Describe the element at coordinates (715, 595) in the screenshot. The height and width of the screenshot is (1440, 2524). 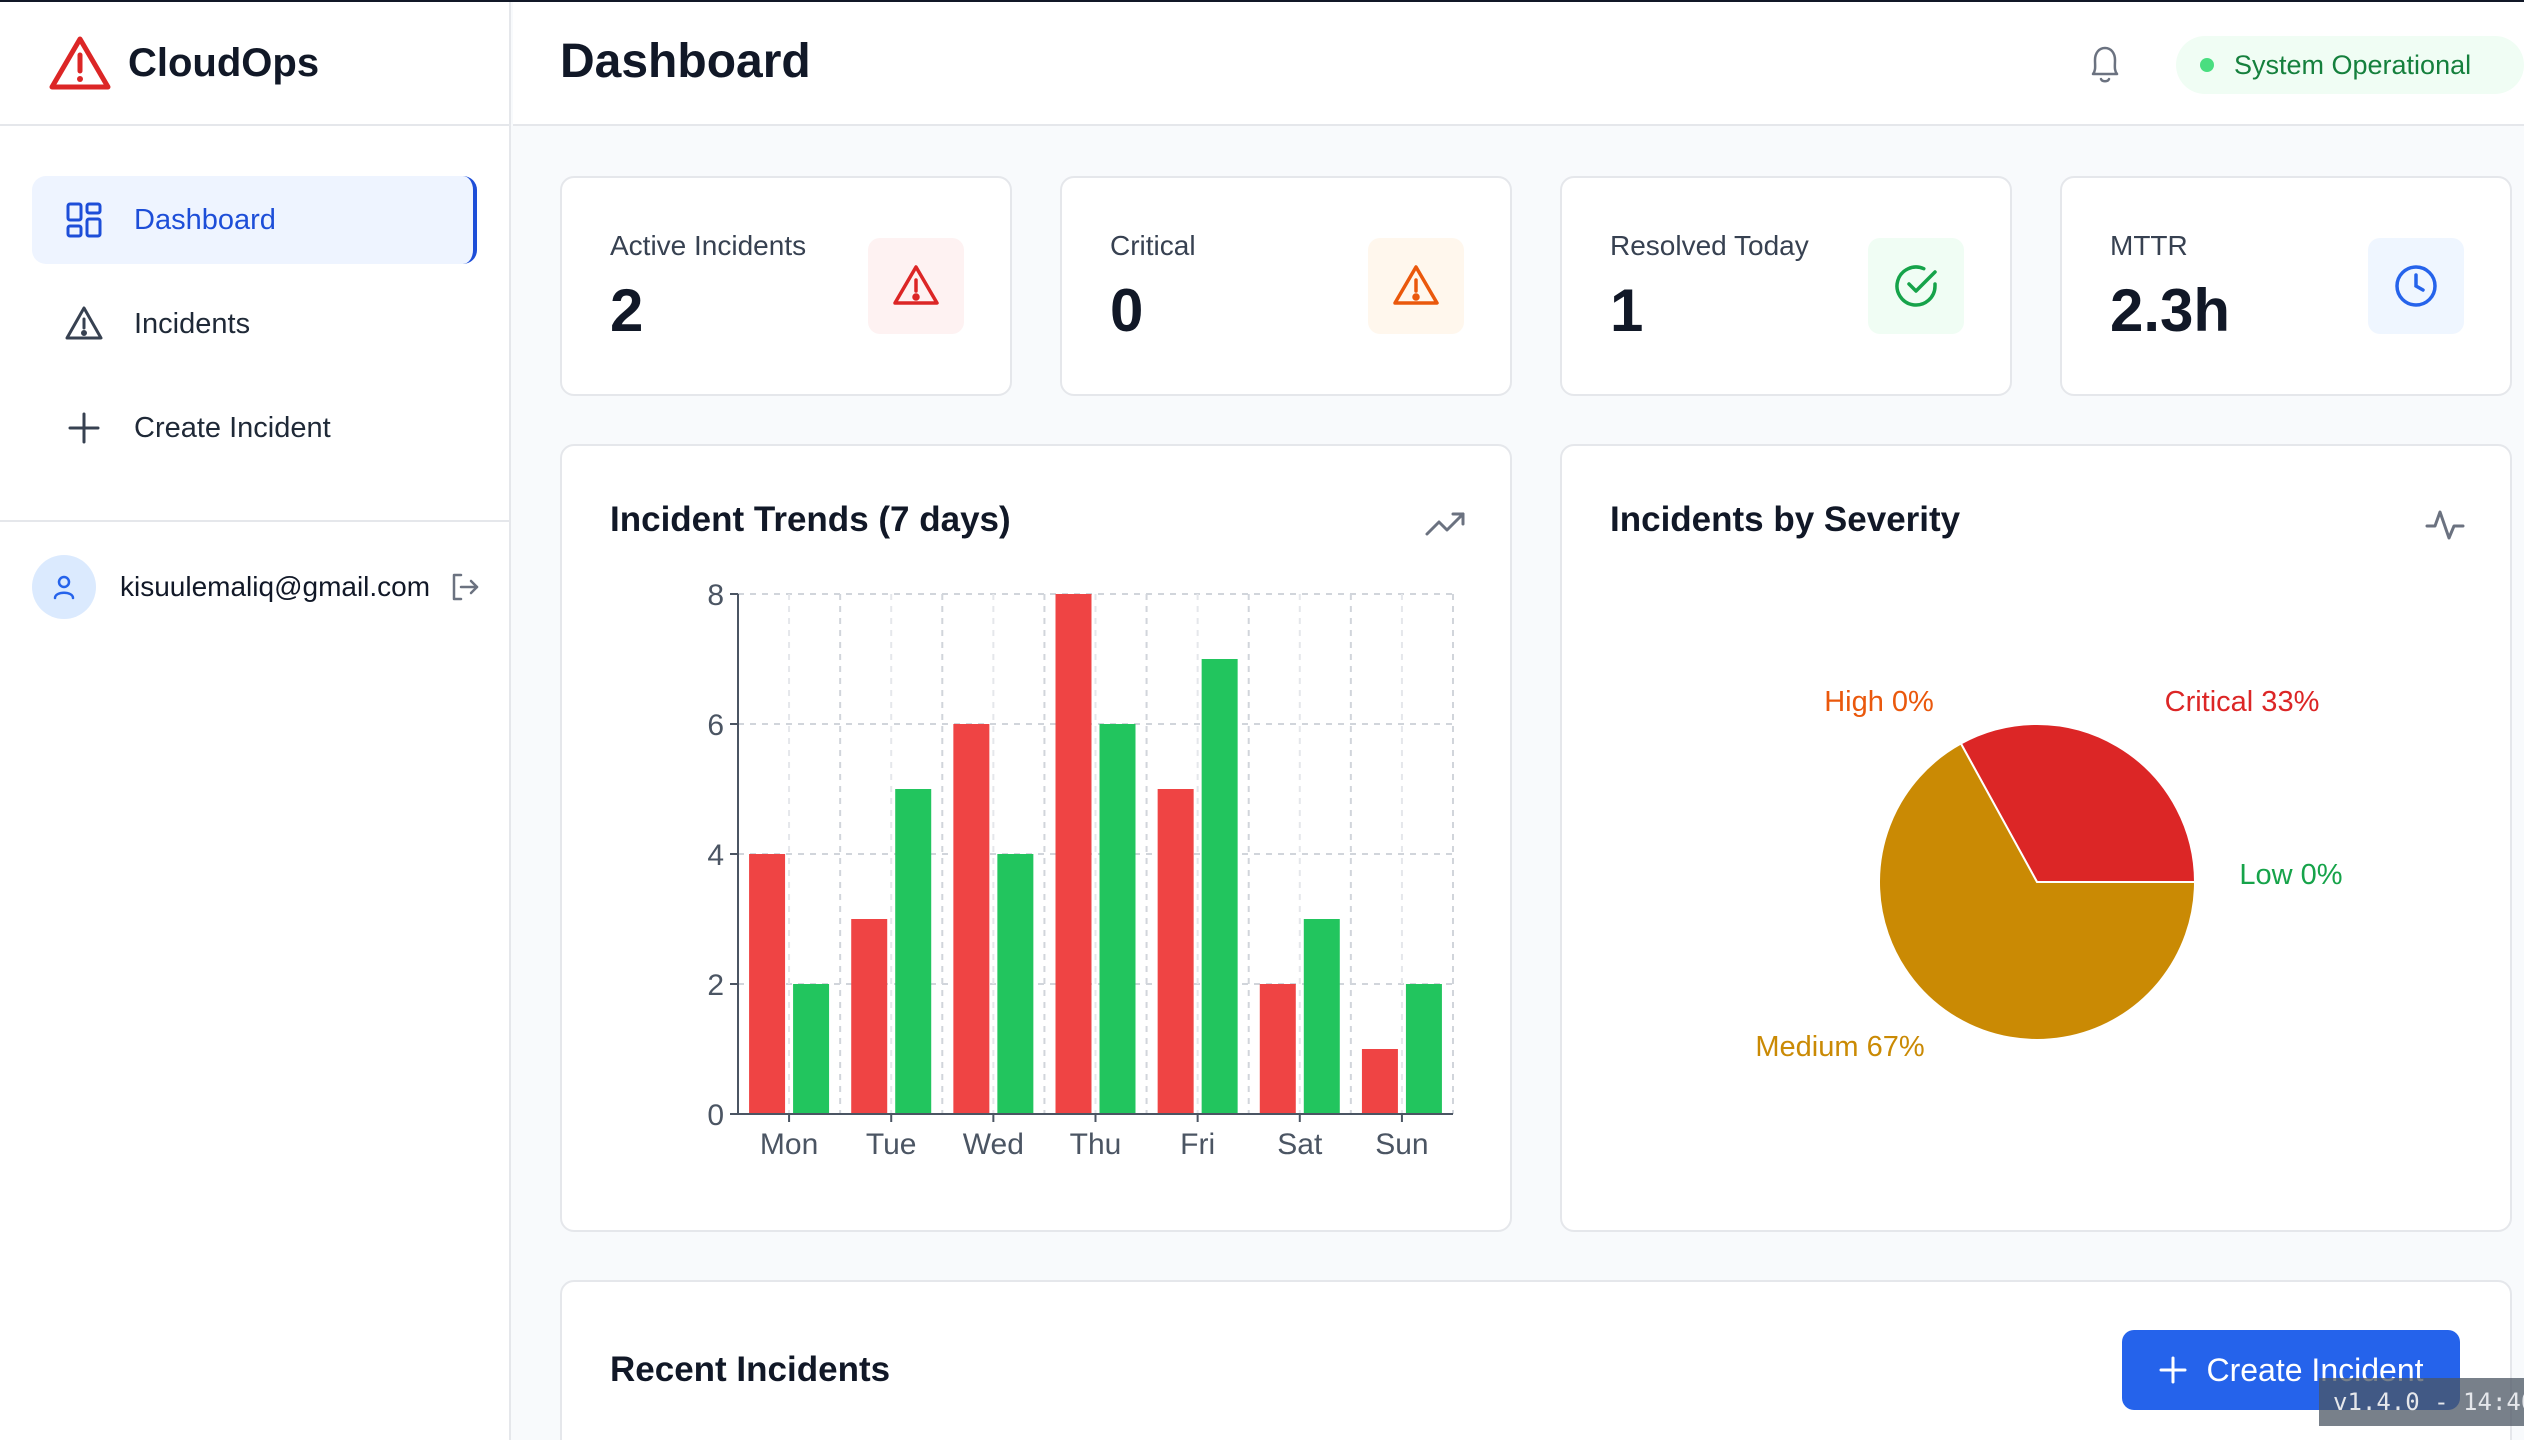
I see `y-tick-label: 8` at that location.